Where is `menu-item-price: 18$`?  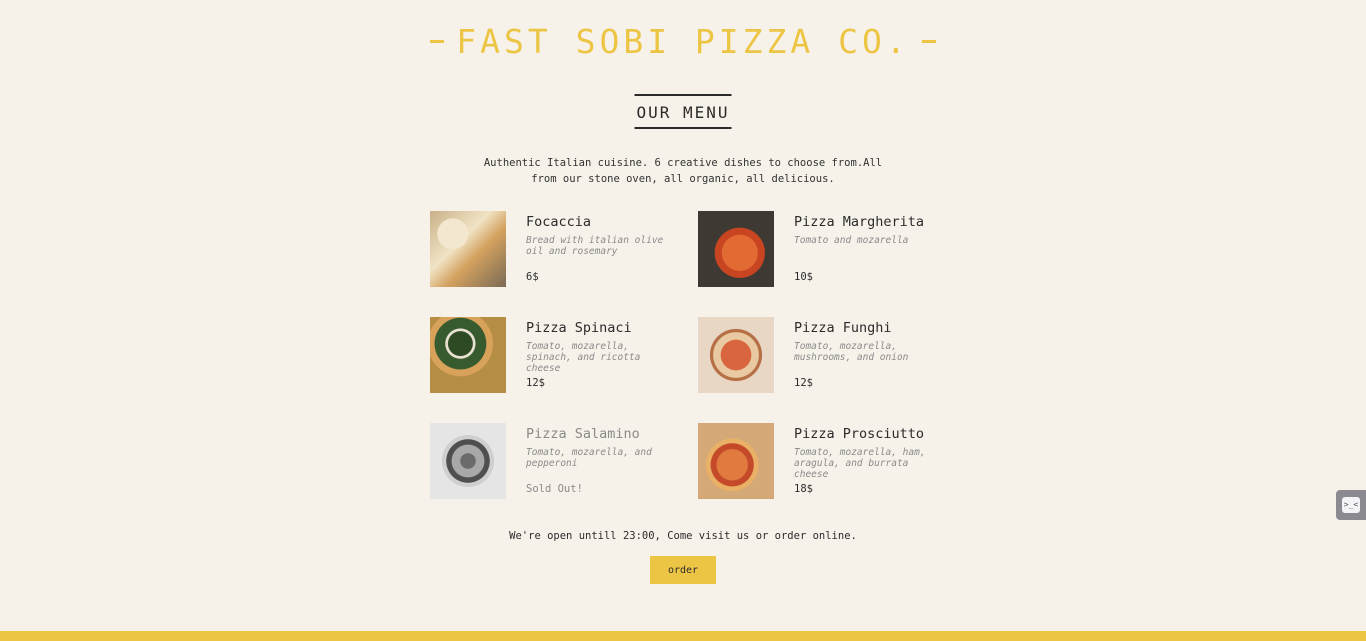 menu-item-price: 18$ is located at coordinates (803, 489).